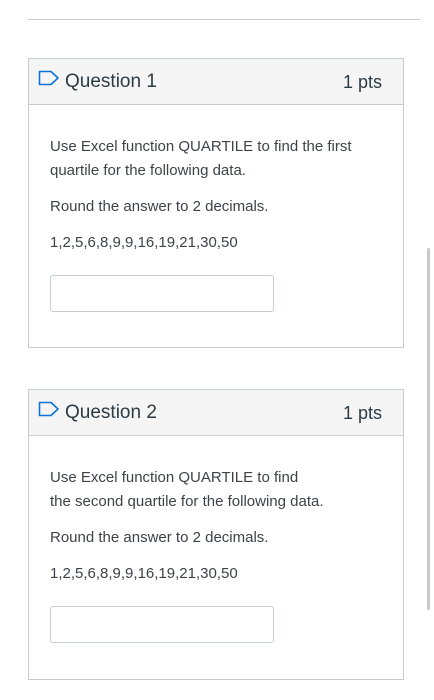  Describe the element at coordinates (216, 413) in the screenshot. I see `question-header: Question 2 1 pts` at that location.